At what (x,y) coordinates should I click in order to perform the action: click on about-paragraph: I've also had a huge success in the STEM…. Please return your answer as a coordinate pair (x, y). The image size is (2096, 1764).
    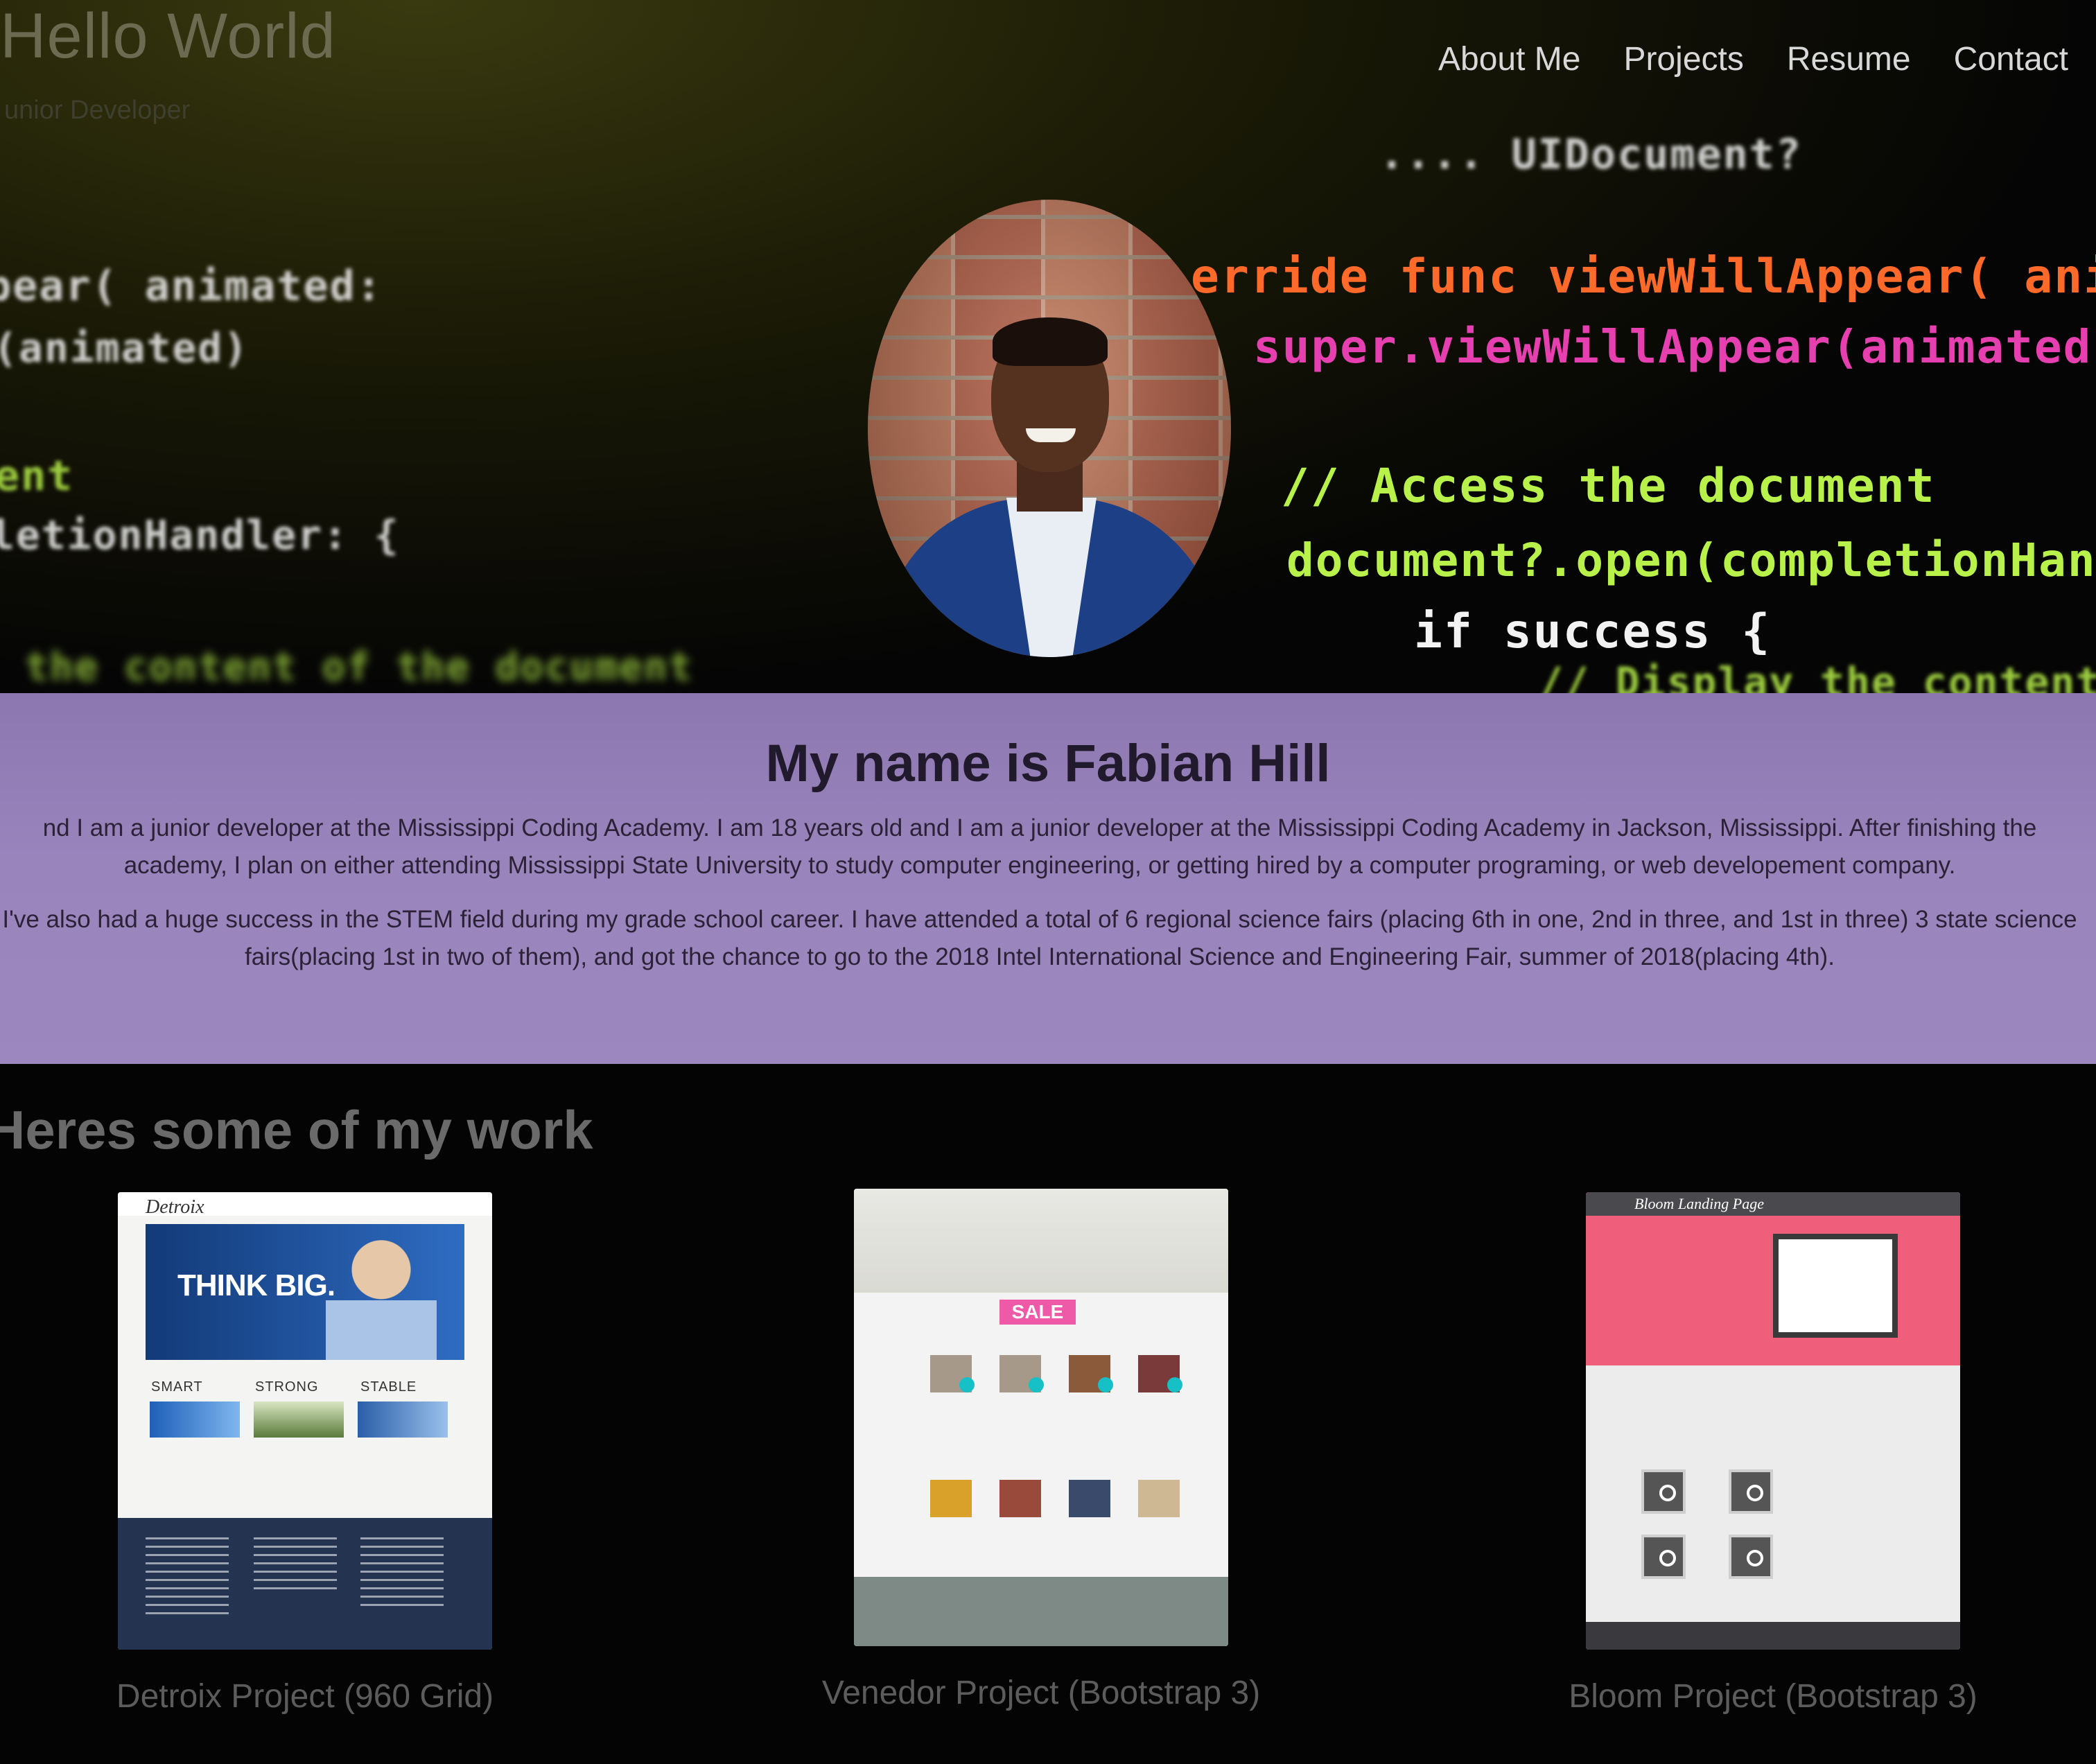
    Looking at the image, I should click on (1039, 938).